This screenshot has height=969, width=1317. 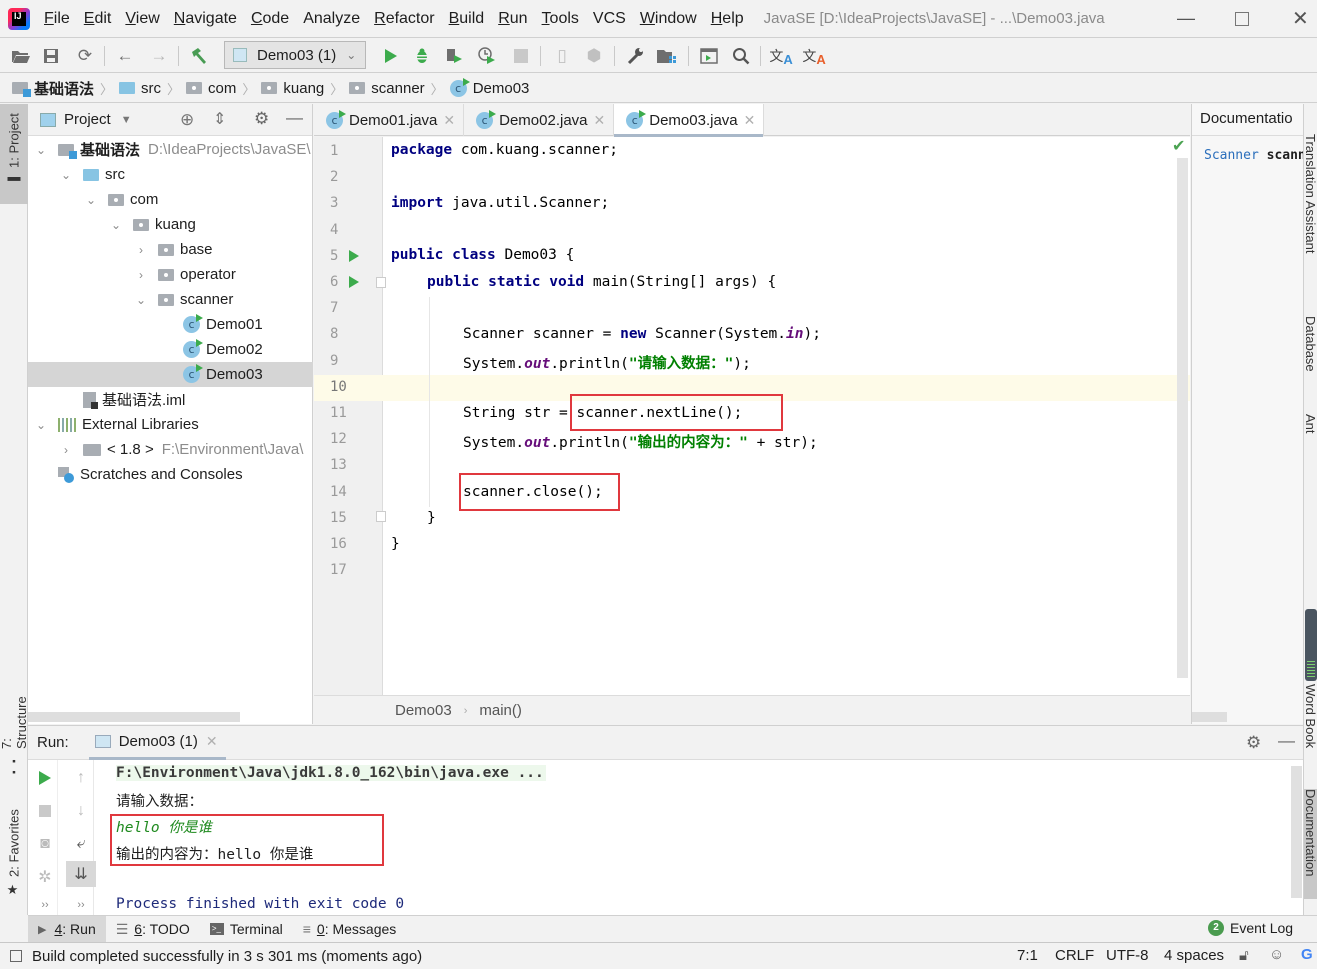 I want to click on tool-tab-favorites: ★ 2: Favorites, so click(x=14, y=854).